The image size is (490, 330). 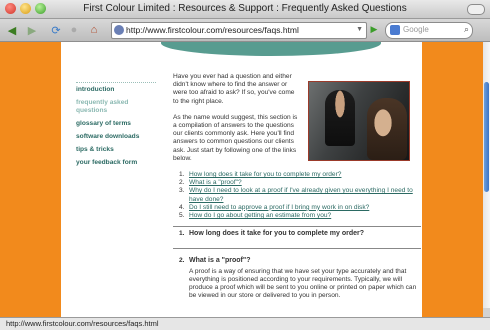 I want to click on forward-arrow-icon: ▶, so click(x=32, y=30).